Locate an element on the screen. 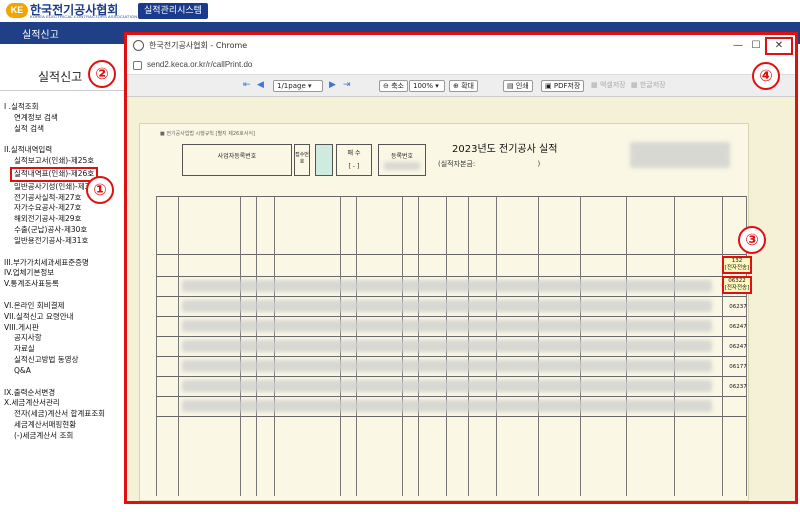  close-icon: ✕ is located at coordinates (779, 46).